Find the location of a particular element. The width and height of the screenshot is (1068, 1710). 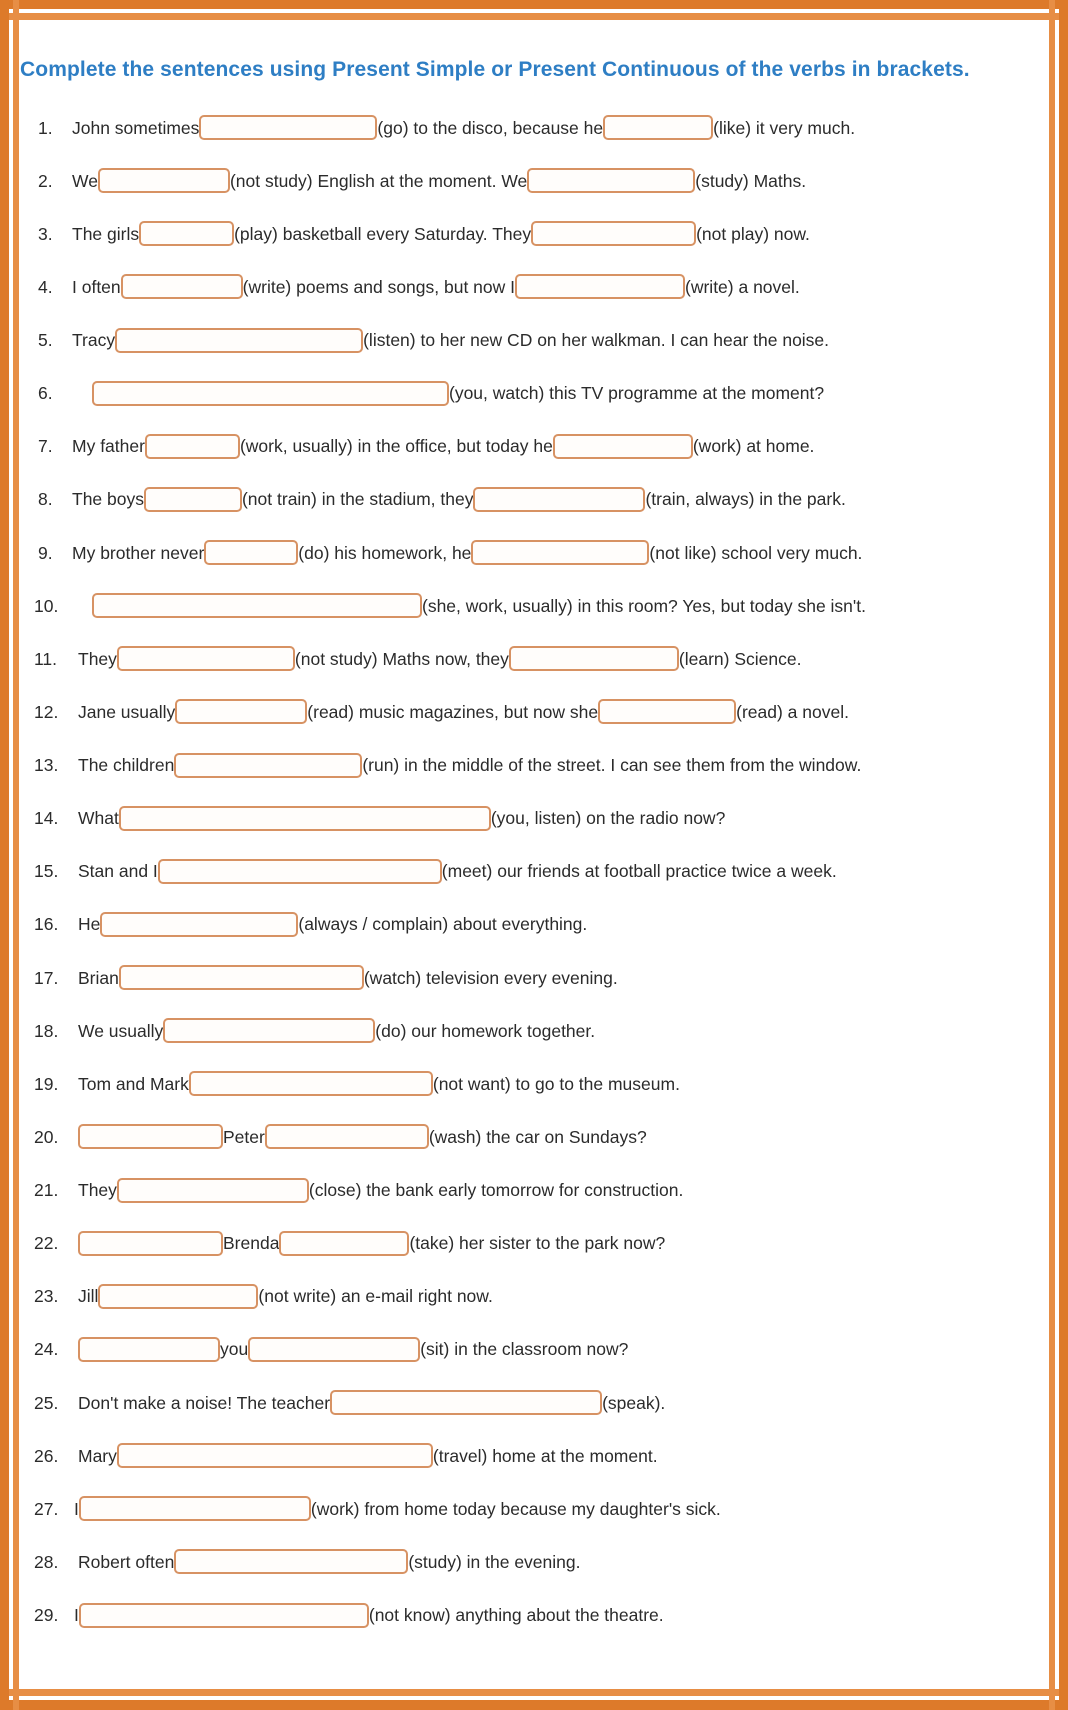

exercise-text: (not study) English at the moment. We is located at coordinates (378, 180).